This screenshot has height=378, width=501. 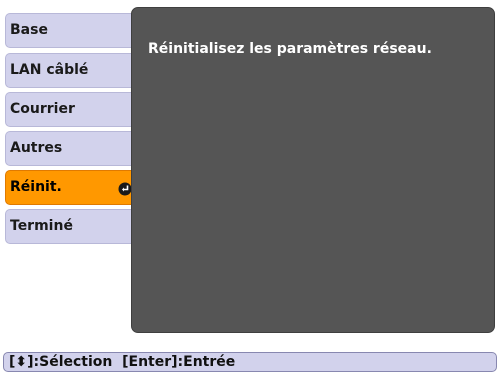 I want to click on menu-item-autres: Autres, so click(x=72, y=148).